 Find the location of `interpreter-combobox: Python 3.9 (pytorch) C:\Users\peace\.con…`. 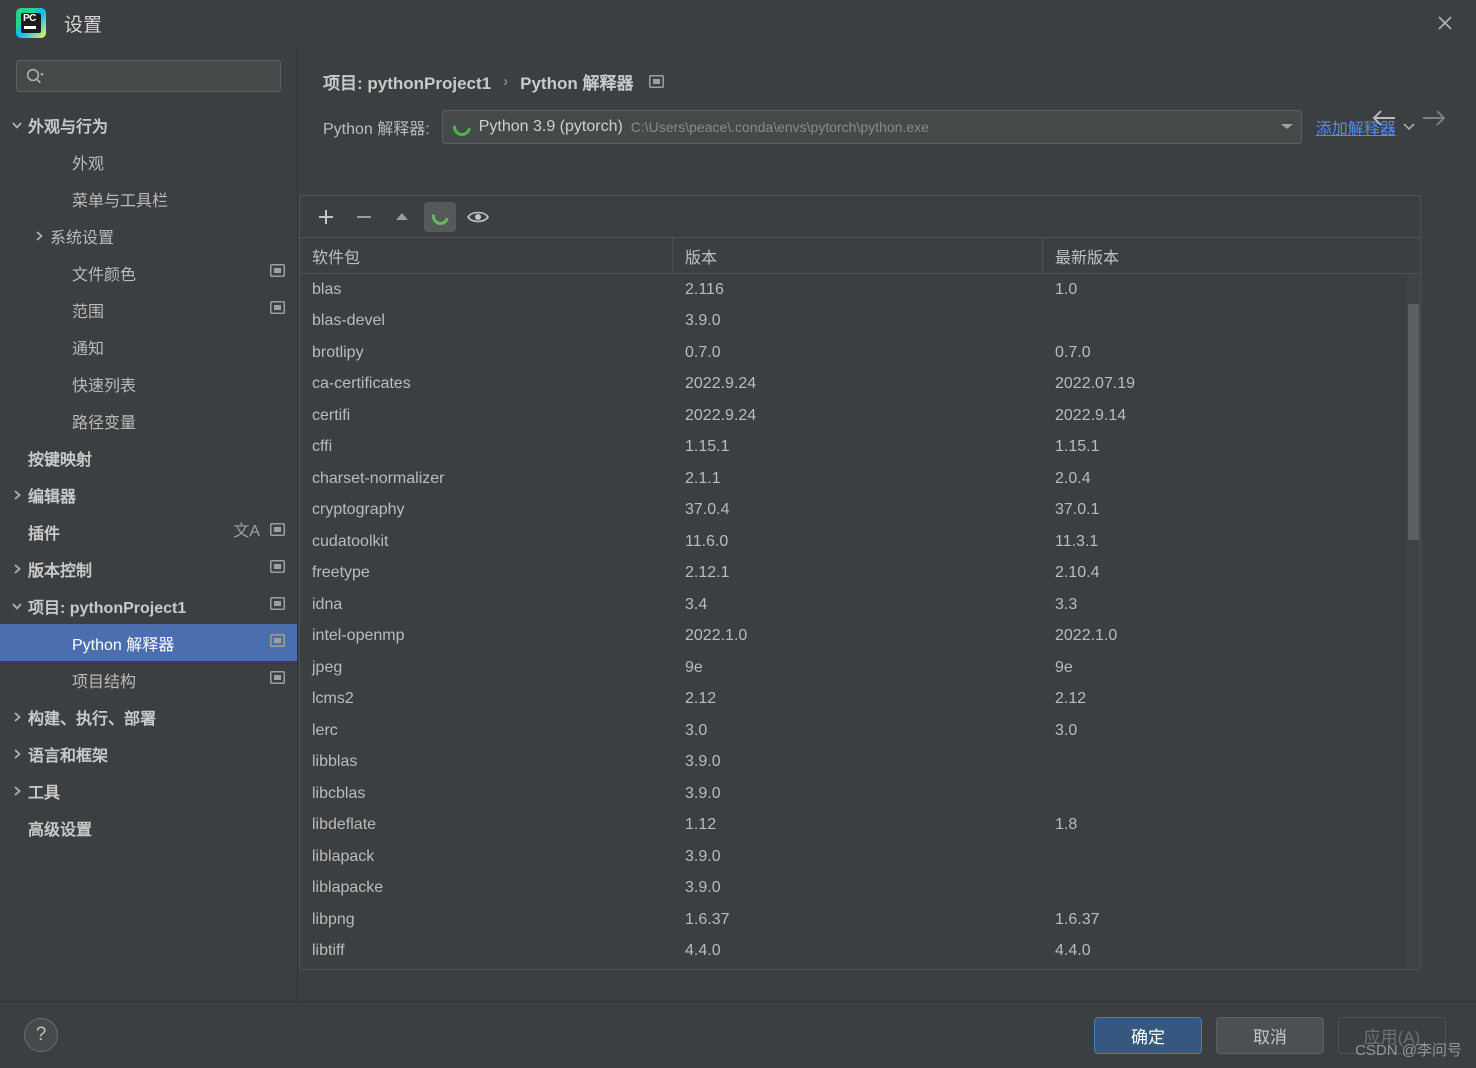

interpreter-combobox: Python 3.9 (pytorch) C:\Users\peace\.con… is located at coordinates (871, 127).